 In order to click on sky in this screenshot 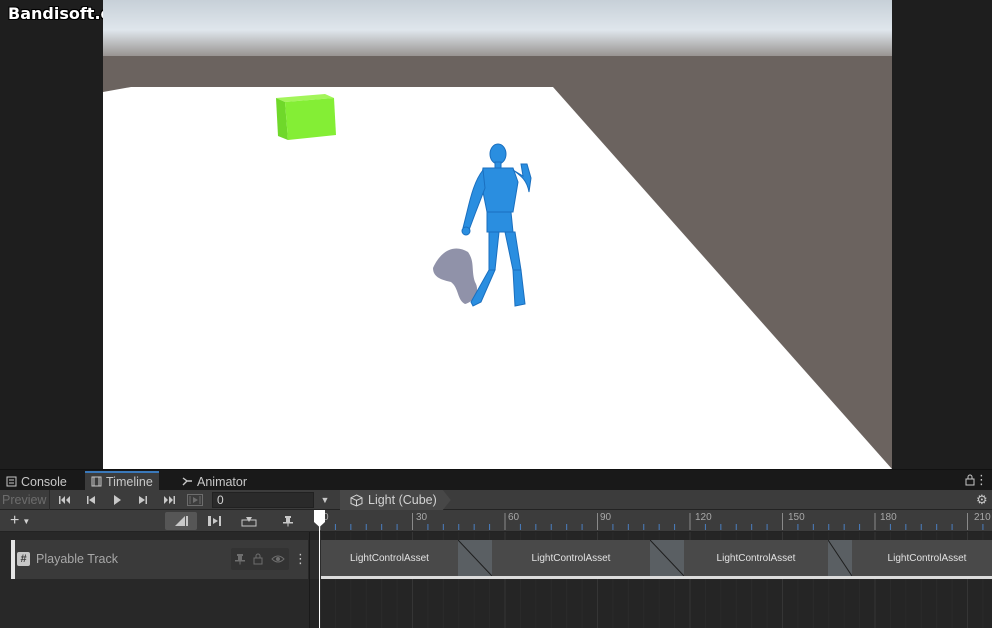, I will do `click(497, 30)`.